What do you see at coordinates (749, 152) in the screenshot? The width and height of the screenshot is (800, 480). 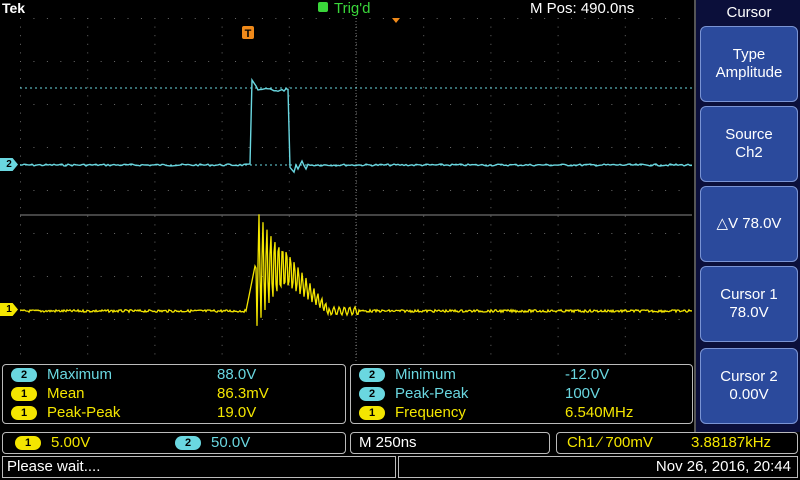 I see `source-button-value: Ch2` at bounding box center [749, 152].